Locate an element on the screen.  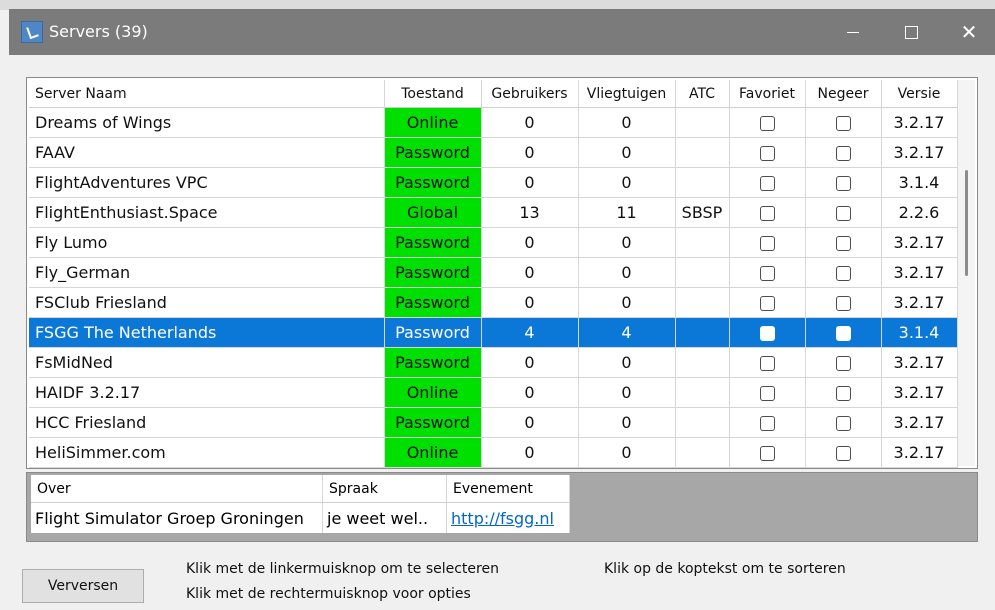
column-header-favorite: Favoriet is located at coordinates (767, 94).